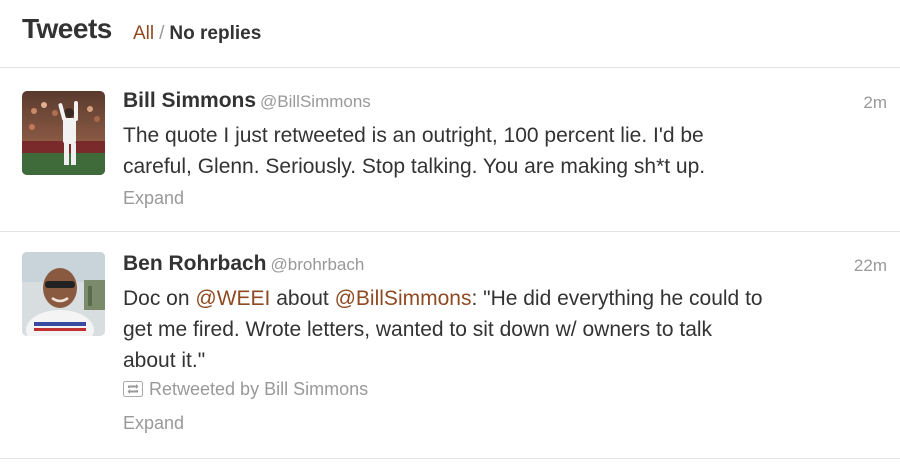  I want to click on filter-no-replies: No replies, so click(215, 33).